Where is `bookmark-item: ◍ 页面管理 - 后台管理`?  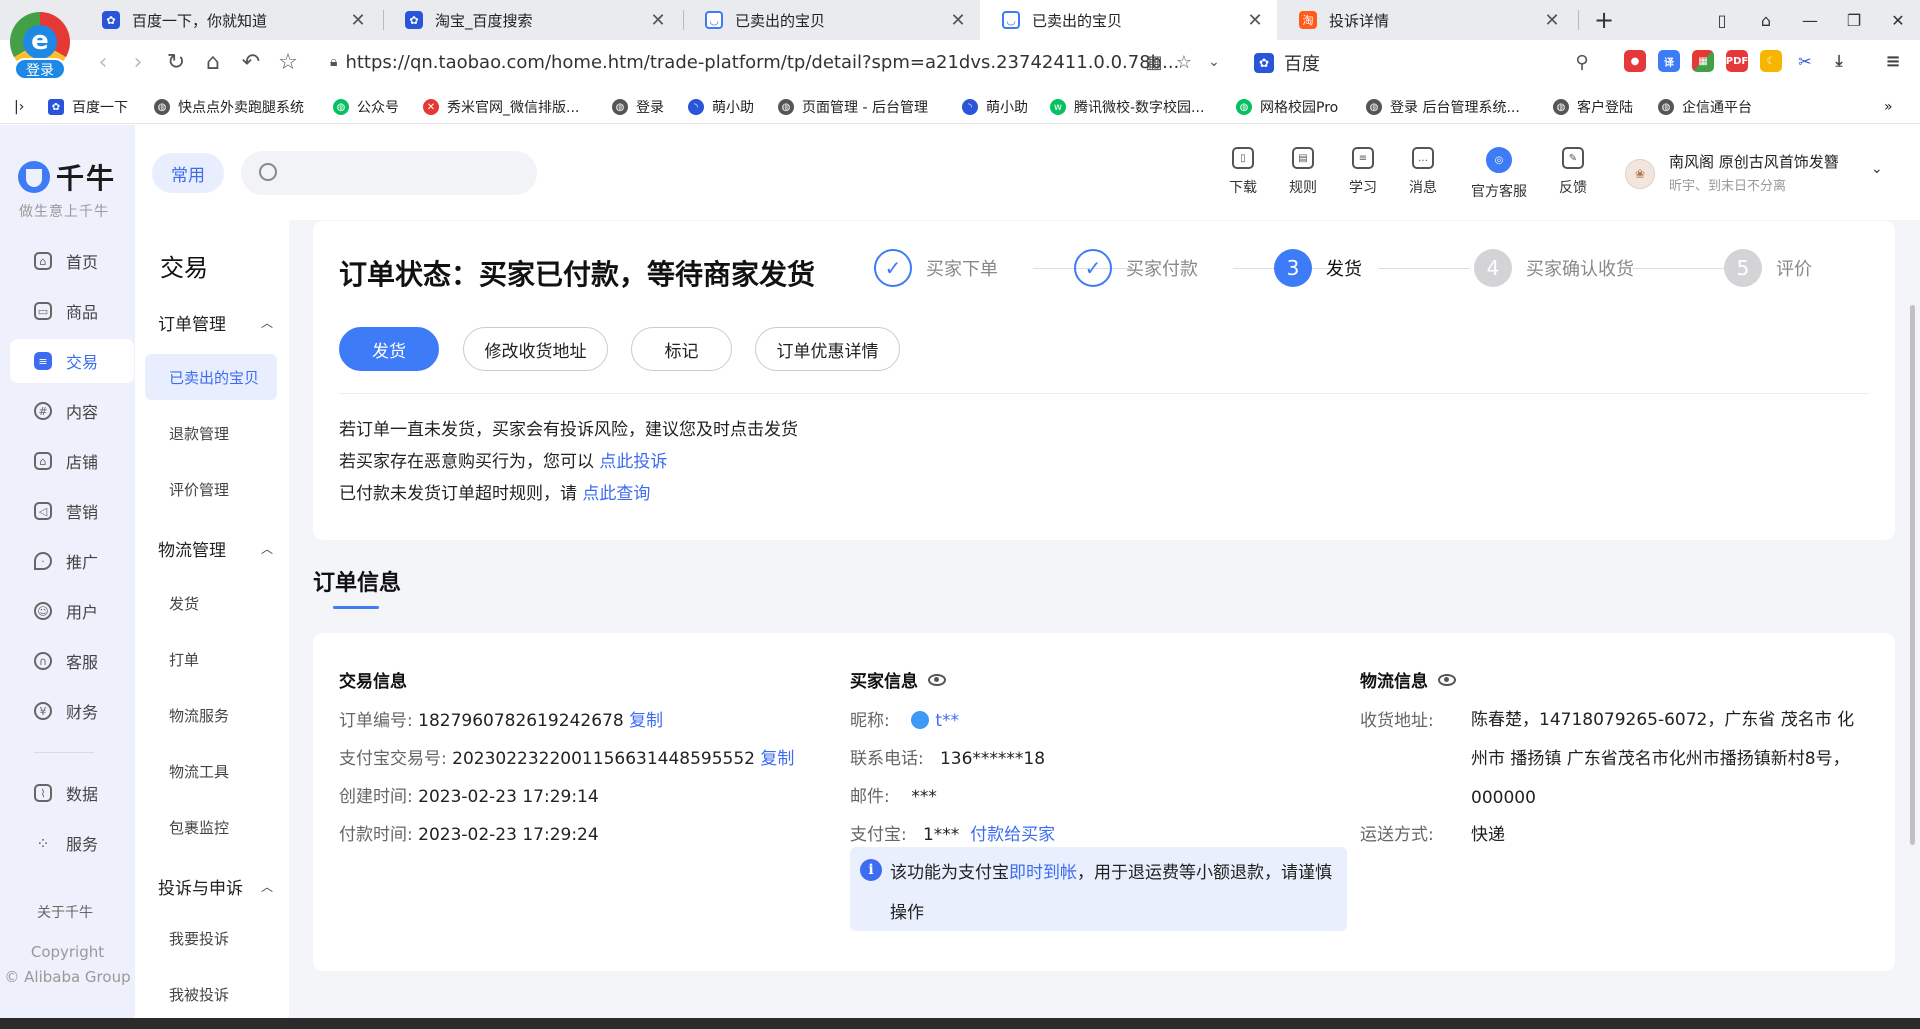 bookmark-item: ◍ 页面管理 - 后台管理 is located at coordinates (853, 107).